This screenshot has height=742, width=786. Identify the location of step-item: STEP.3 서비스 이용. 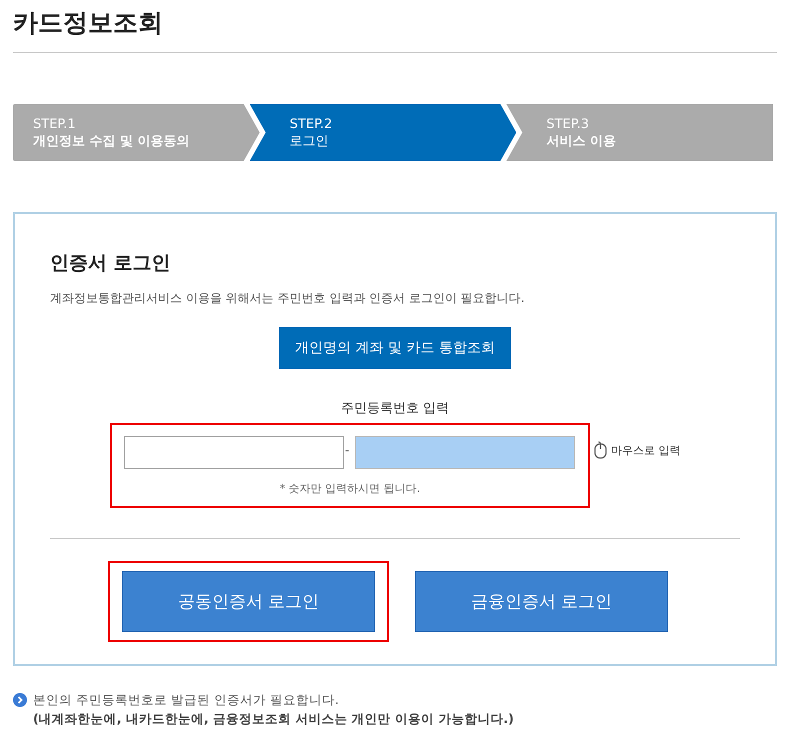
(640, 132).